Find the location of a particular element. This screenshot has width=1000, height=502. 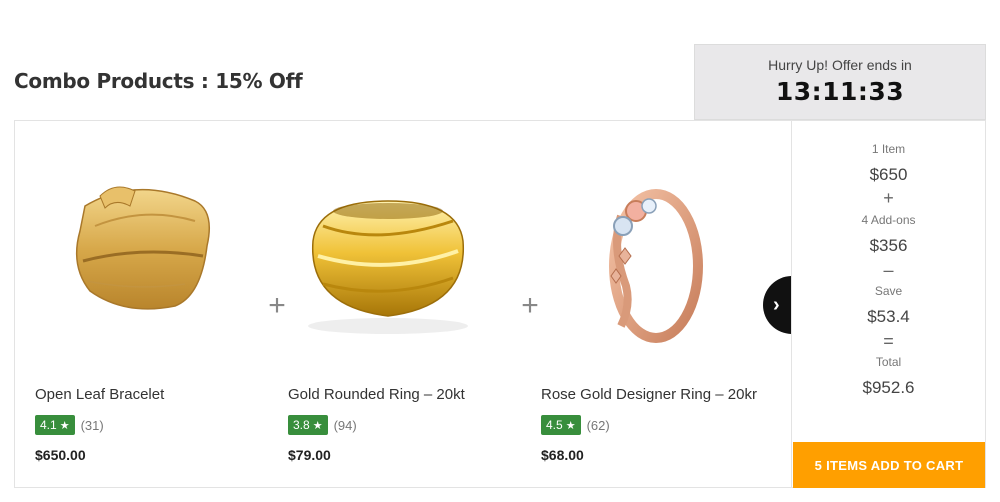

rating-badge: 4.1 ★ is located at coordinates (55, 425).